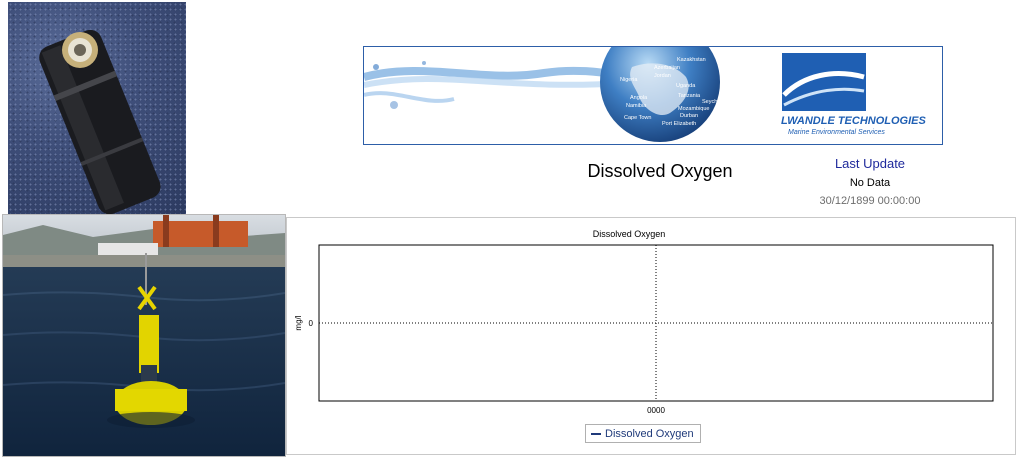 This screenshot has width=1016, height=458. What do you see at coordinates (689, 96) in the screenshot?
I see `globe-label: Tanzania` at bounding box center [689, 96].